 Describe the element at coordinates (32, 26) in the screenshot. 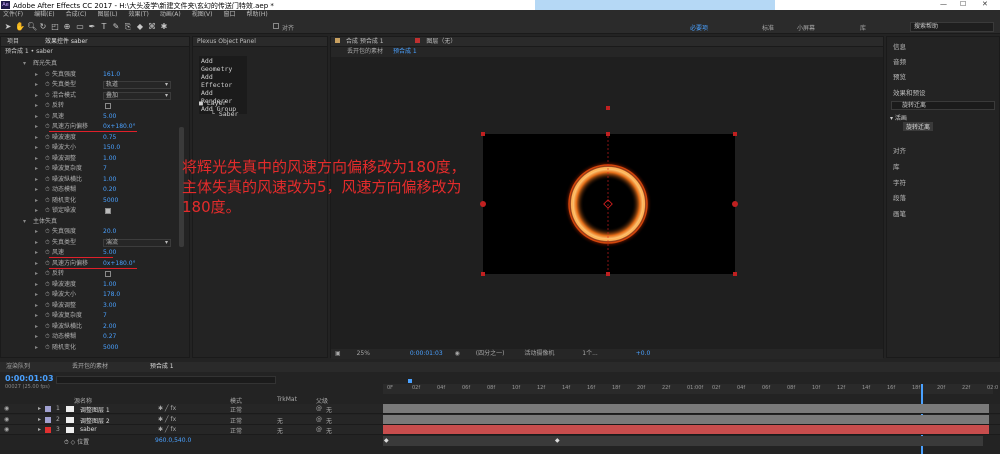

I see `zoom-tool-icon: 🔍︎` at that location.